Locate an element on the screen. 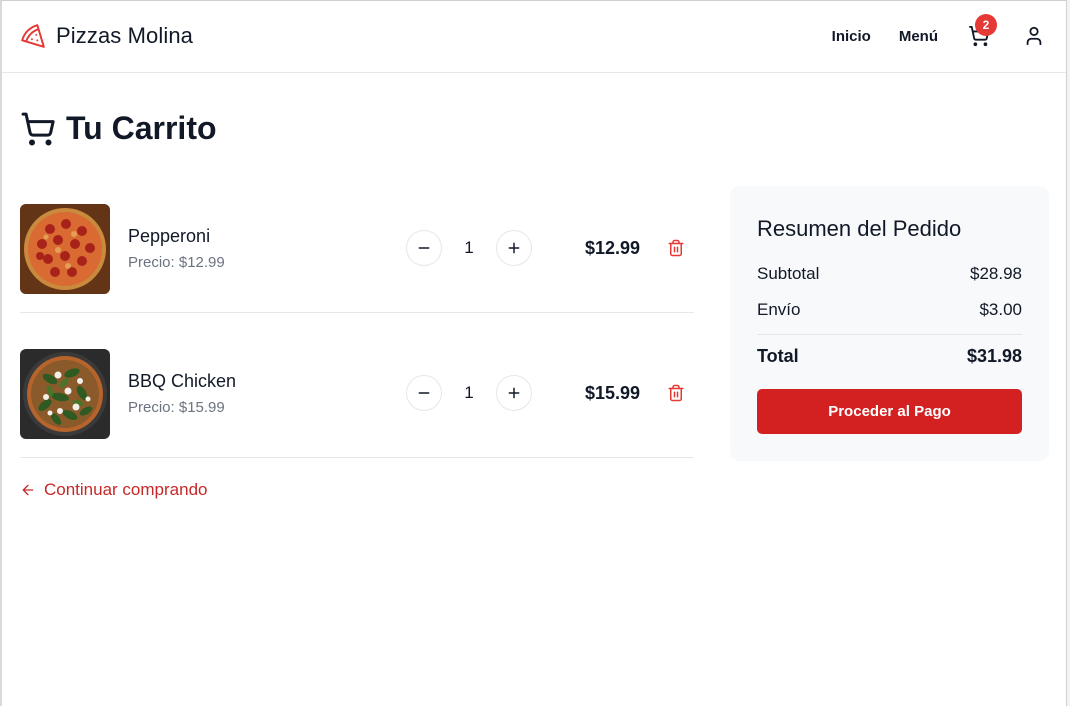 The height and width of the screenshot is (706, 1070). proceed-to-checkout-button: Proceder al Pago is located at coordinates (889, 411).